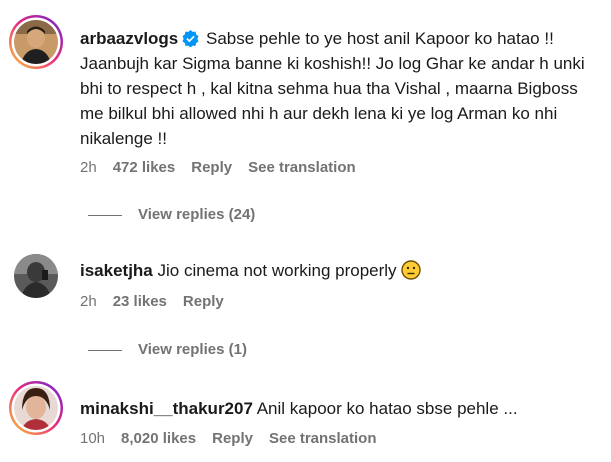 The width and height of the screenshot is (611, 462). I want to click on comment-text: Jio cinema not working properly, so click(277, 270).